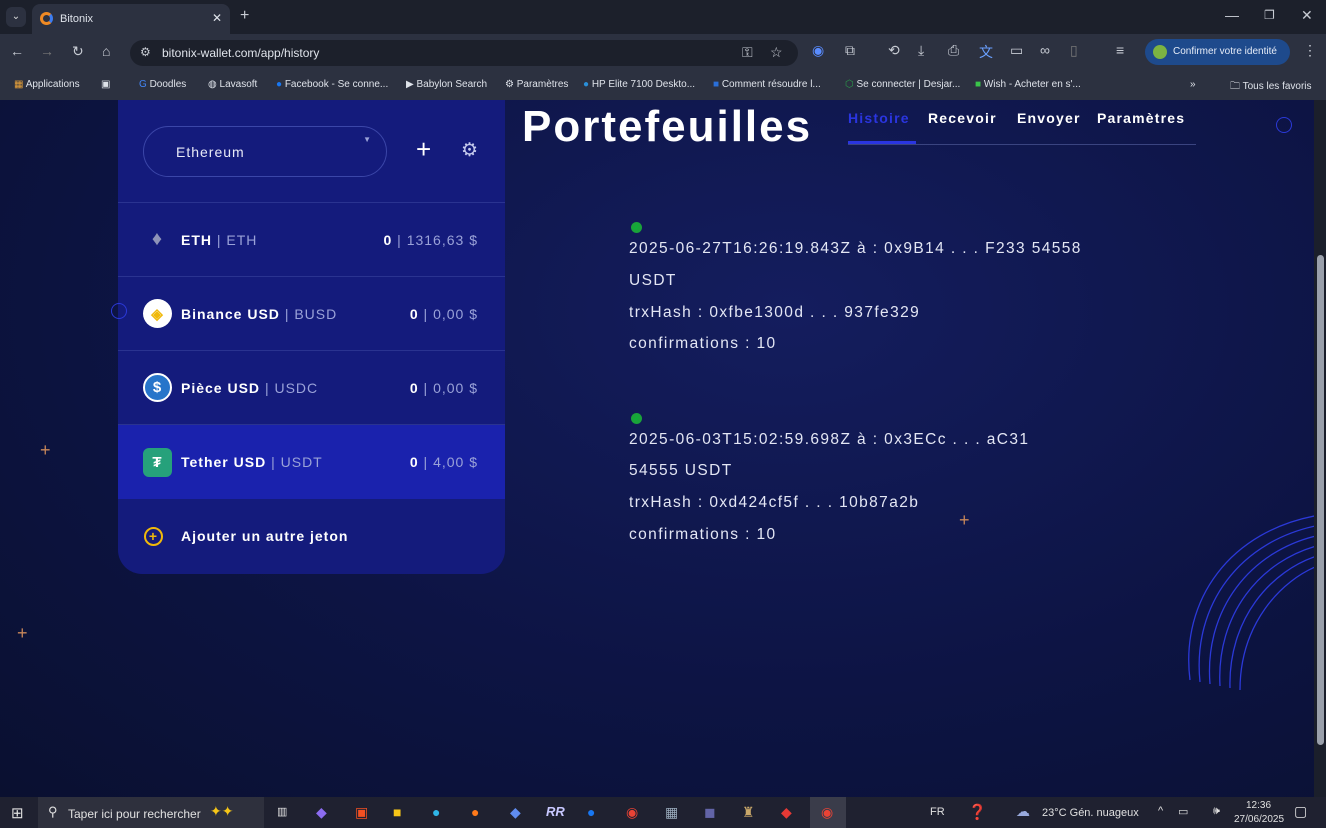  What do you see at coordinates (536, 84) in the screenshot?
I see `bookmark-parametres: ⚙ Paramètres` at bounding box center [536, 84].